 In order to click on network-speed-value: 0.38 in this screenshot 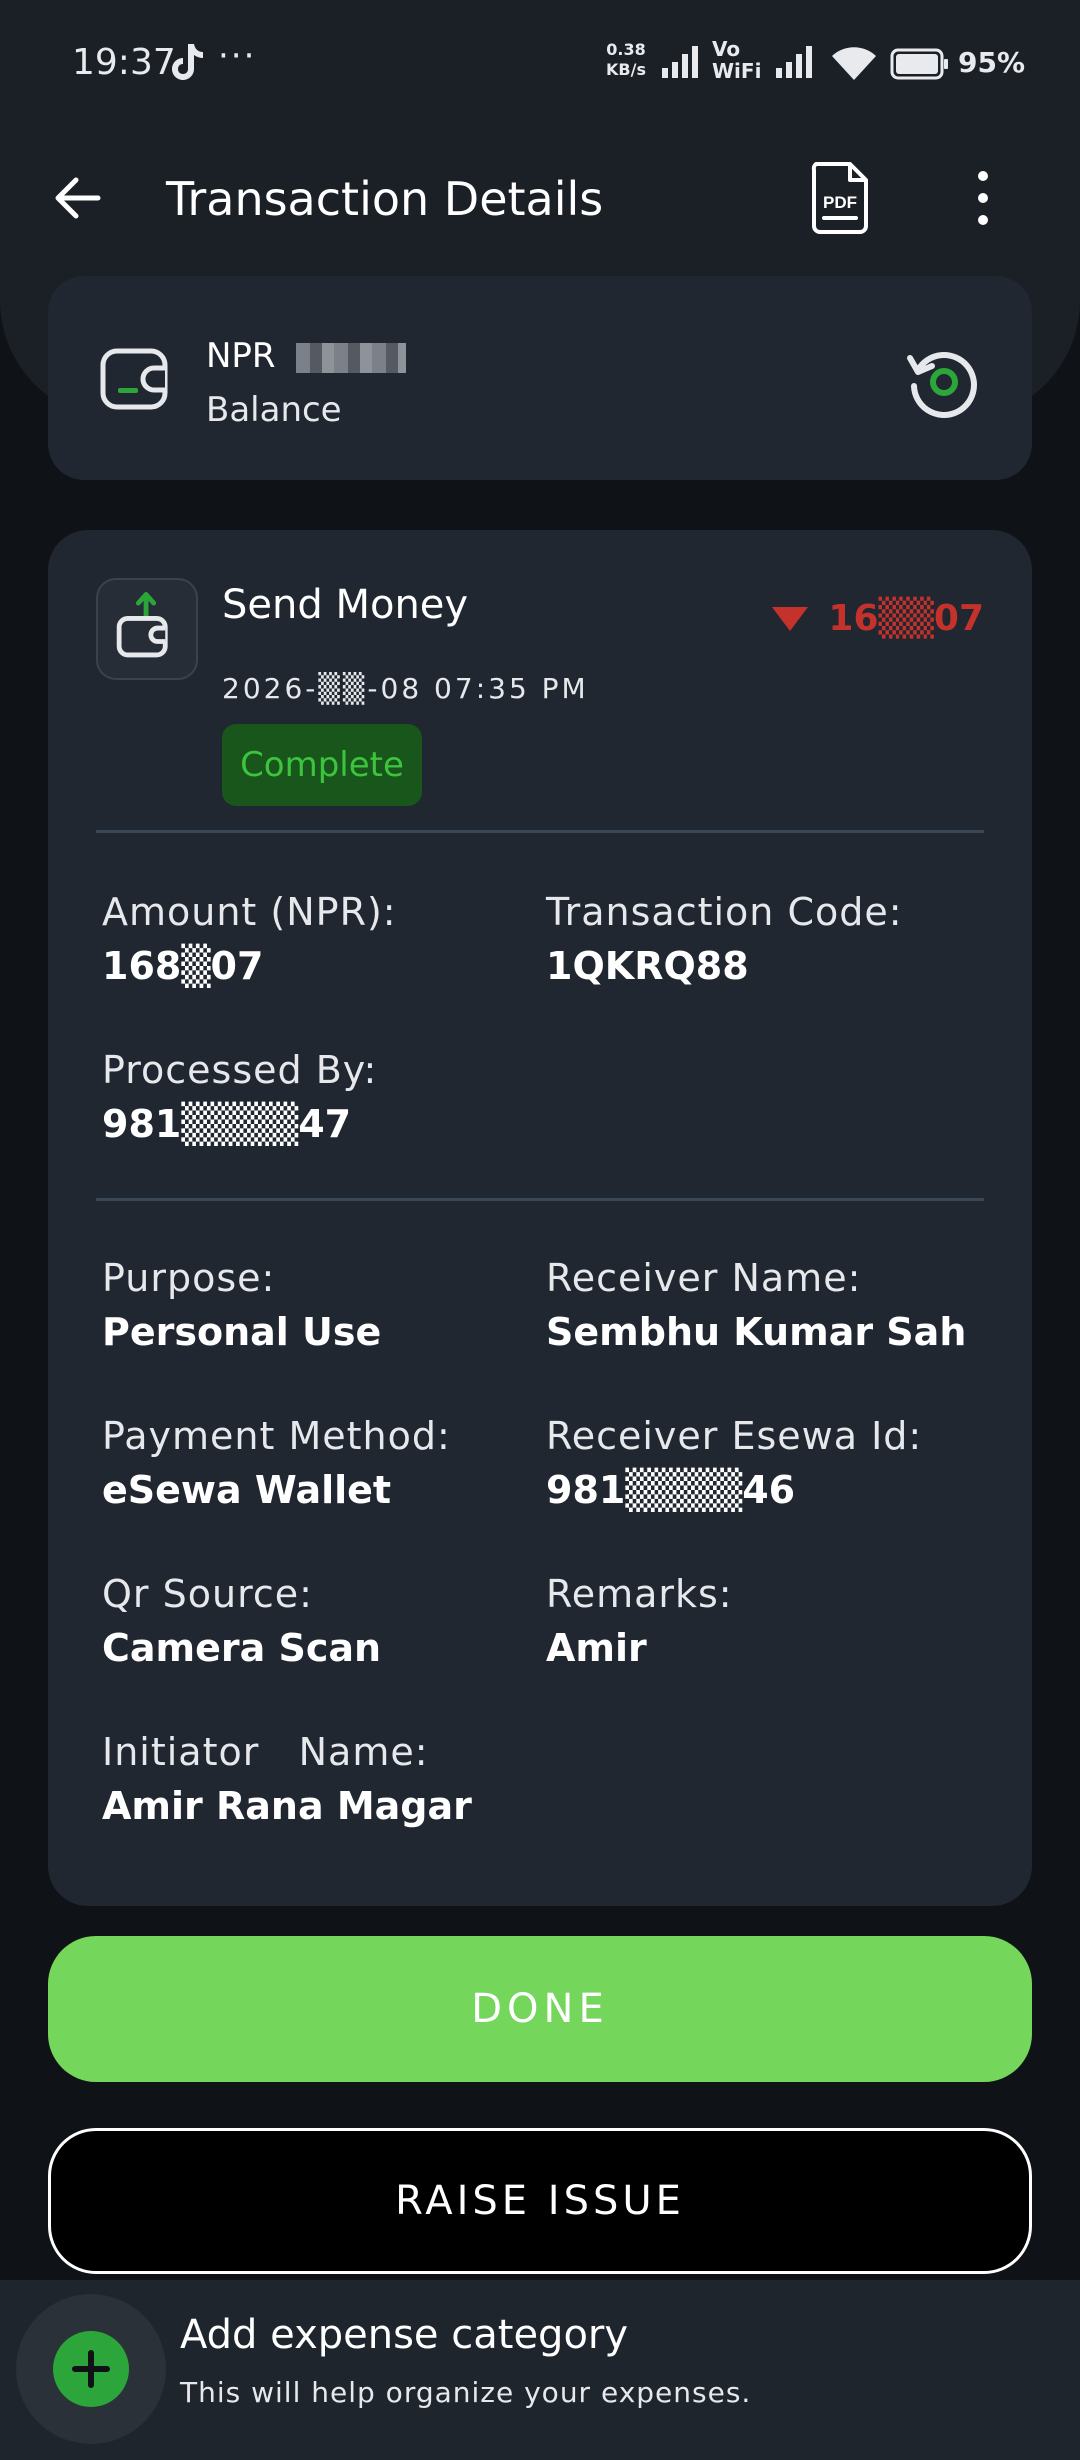, I will do `click(626, 49)`.